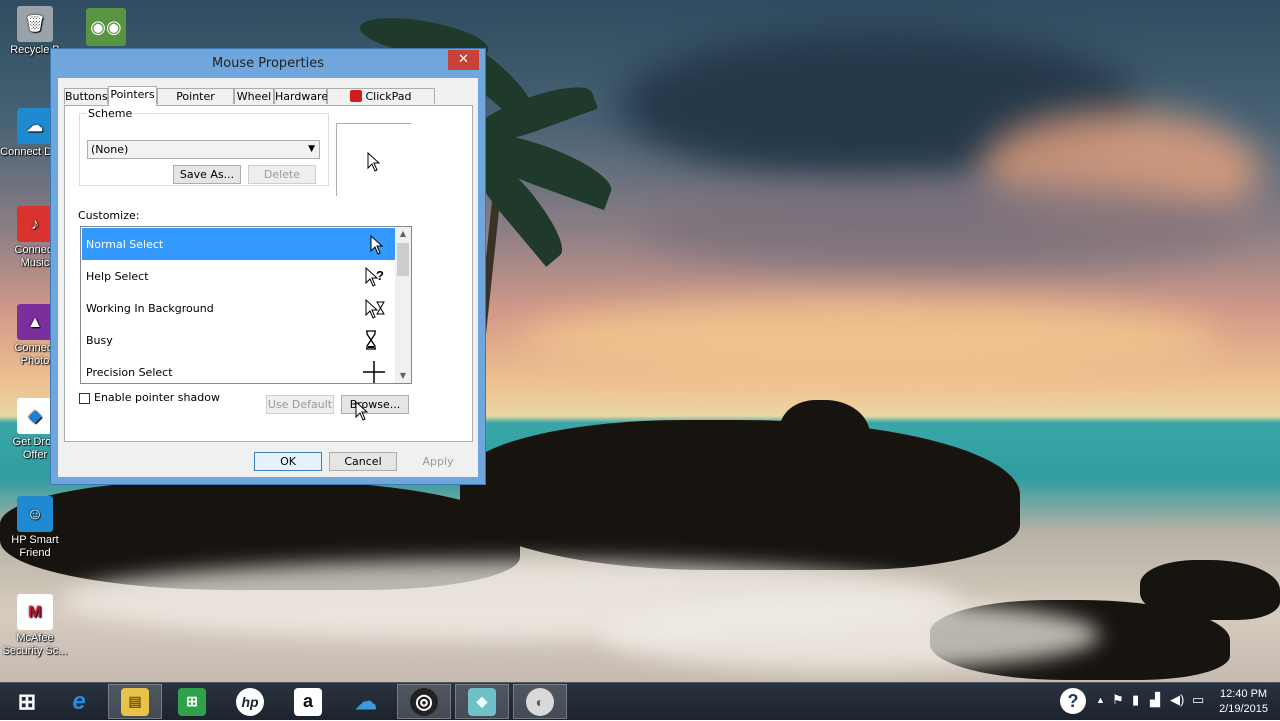  I want to click on scheme-value: (None), so click(110, 149).